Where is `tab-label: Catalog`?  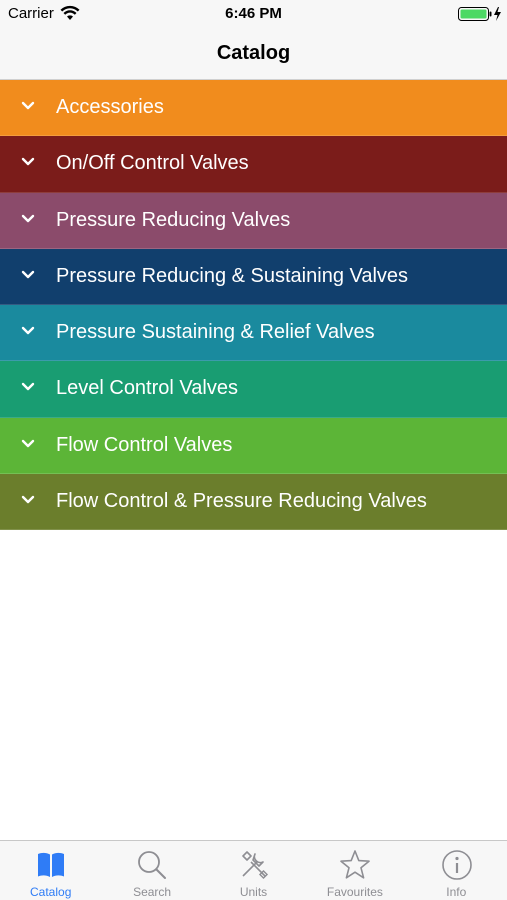
tab-label: Catalog is located at coordinates (51, 892).